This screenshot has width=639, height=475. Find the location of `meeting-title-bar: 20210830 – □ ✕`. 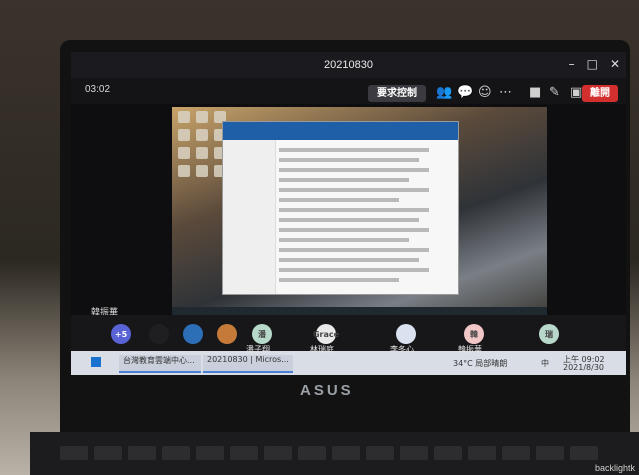

meeting-title-bar: 20210830 – □ ✕ is located at coordinates (348, 65).